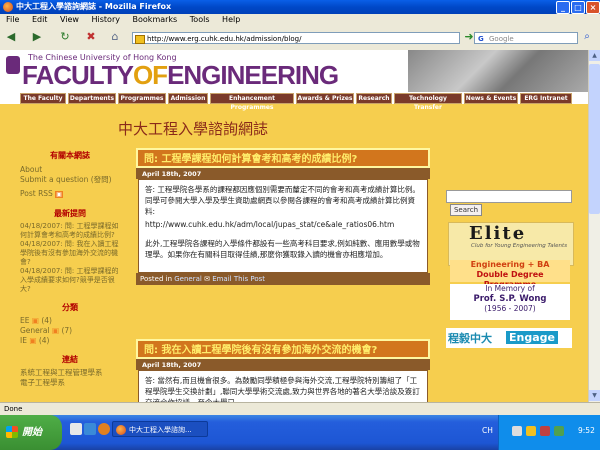 The image size is (600, 450). I want to click on category-item: EE ▣ (4), so click(70, 321).